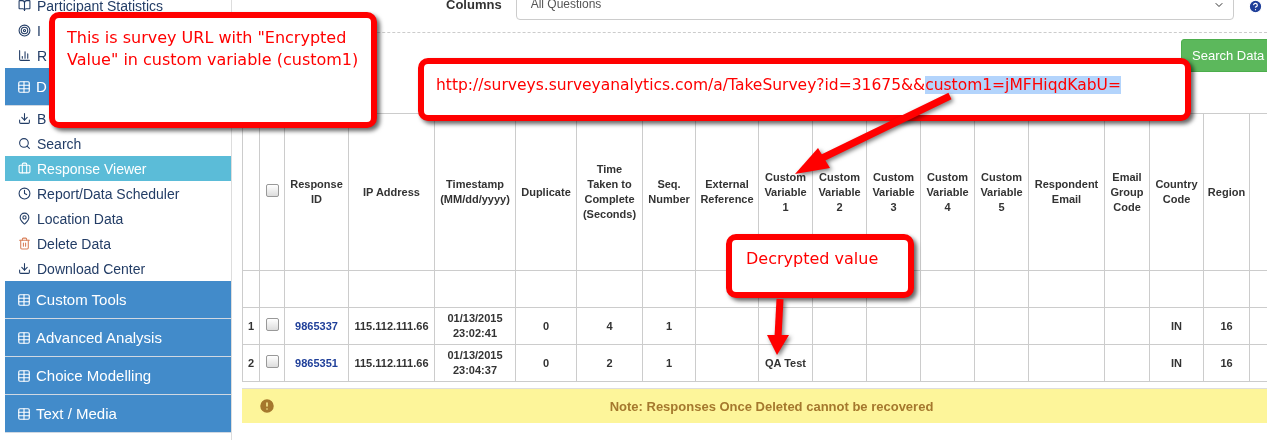 The width and height of the screenshot is (1267, 440). What do you see at coordinates (1127, 191) in the screenshot?
I see `column-header: Email Group Code` at bounding box center [1127, 191].